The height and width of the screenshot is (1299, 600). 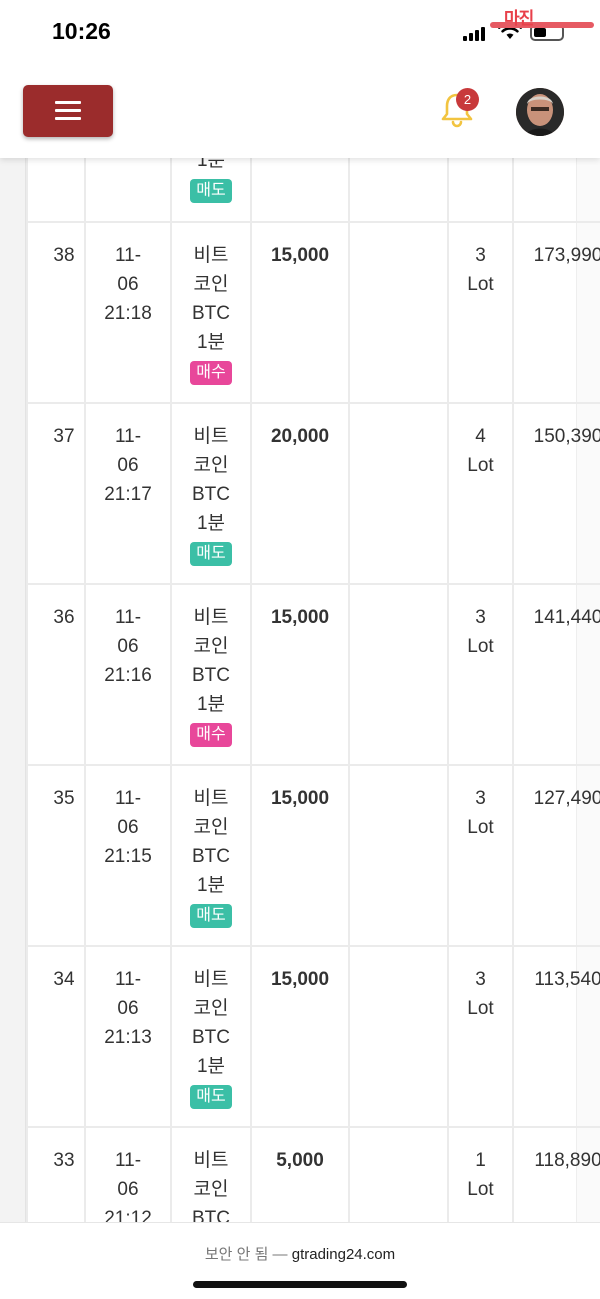 What do you see at coordinates (56, 312) in the screenshot?
I see `trade-no: 38` at bounding box center [56, 312].